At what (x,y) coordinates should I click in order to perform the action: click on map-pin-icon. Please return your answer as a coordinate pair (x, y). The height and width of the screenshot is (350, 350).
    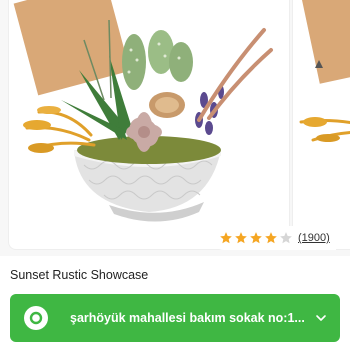
    Looking at the image, I should click on (36, 318).